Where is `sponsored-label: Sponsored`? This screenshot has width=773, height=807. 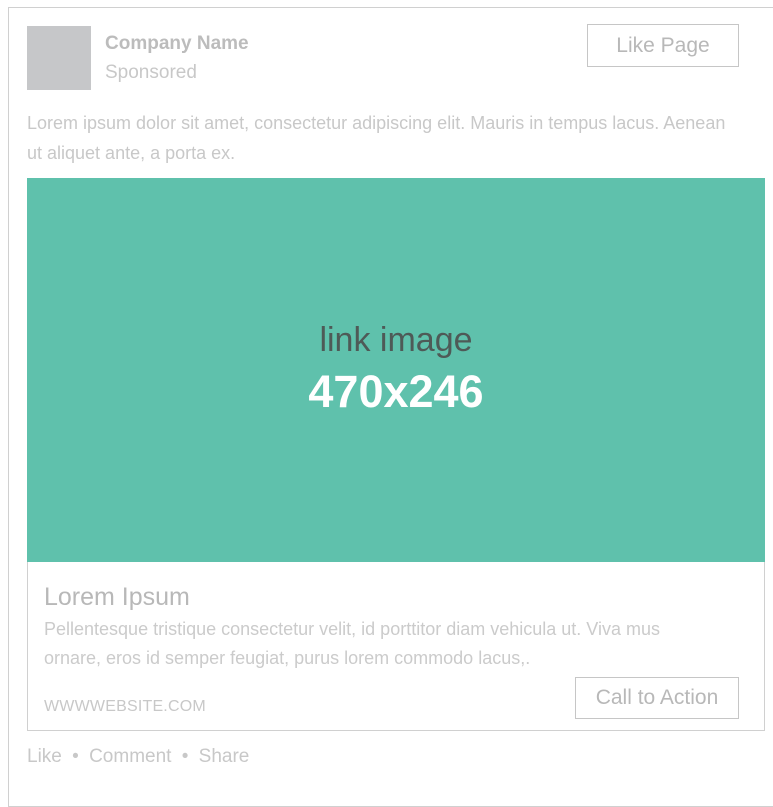
sponsored-label: Sponsored is located at coordinates (151, 72).